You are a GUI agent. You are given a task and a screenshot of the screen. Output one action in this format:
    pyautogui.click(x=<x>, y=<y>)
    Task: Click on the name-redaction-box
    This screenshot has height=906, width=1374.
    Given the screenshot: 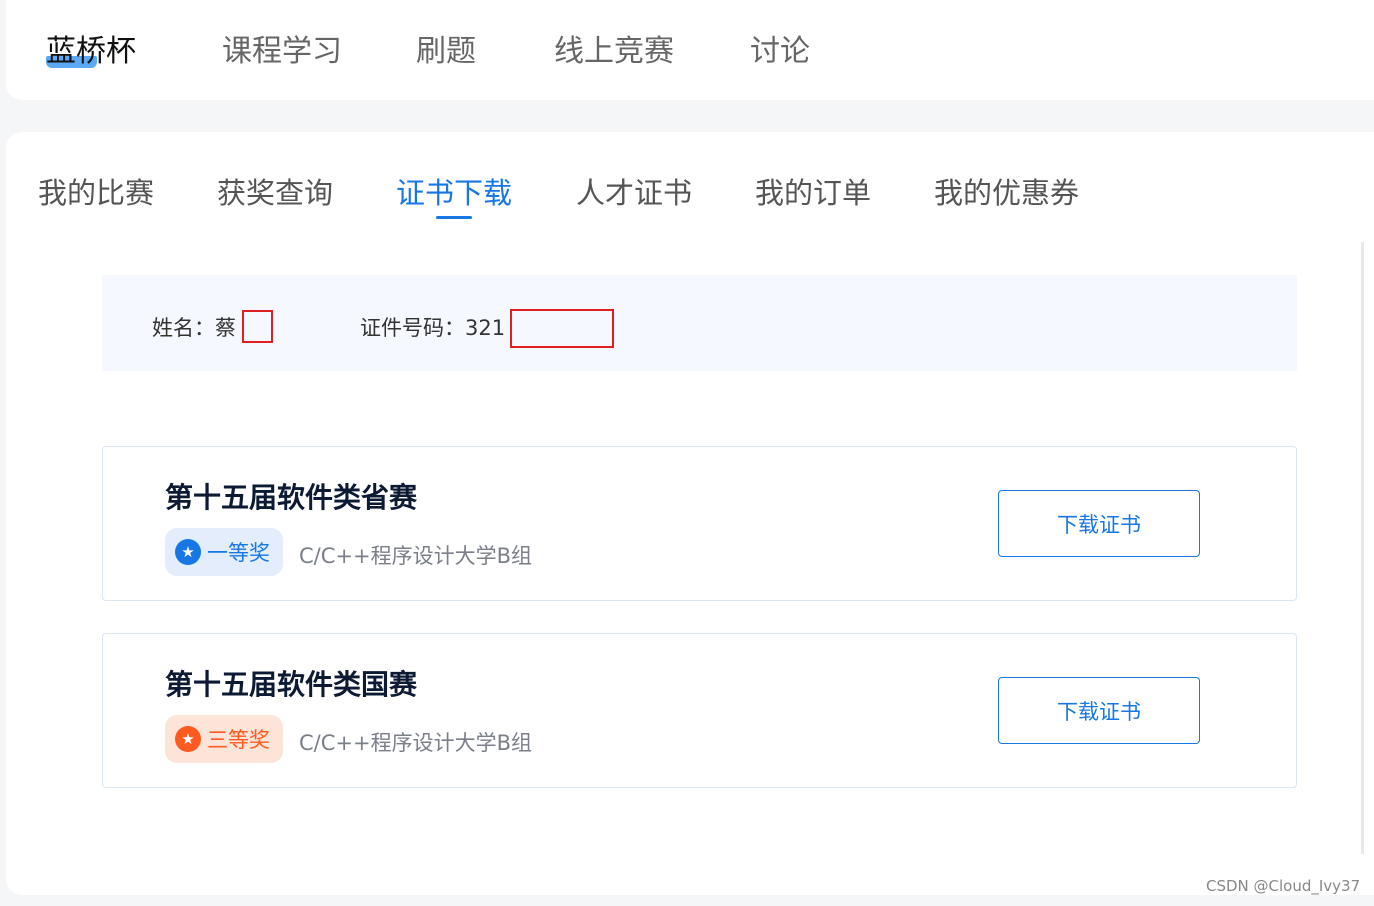 What is the action you would take?
    pyautogui.click(x=257, y=326)
    